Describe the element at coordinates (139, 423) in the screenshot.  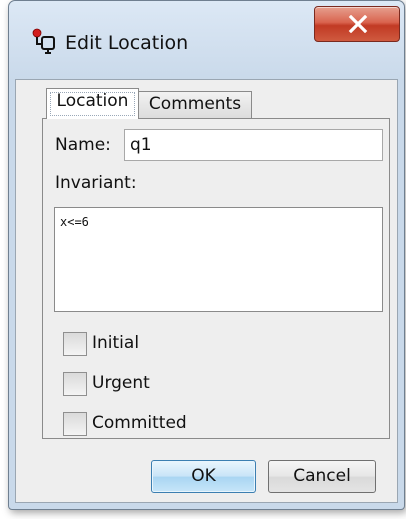
I see `committed-checkbox-label: Committed` at that location.